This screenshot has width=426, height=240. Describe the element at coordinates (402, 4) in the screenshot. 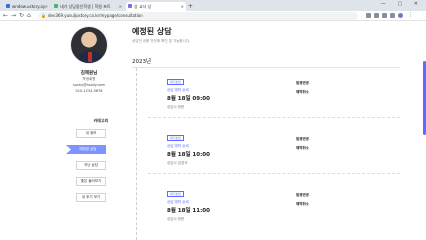

I see `window-controls: — ▢ ✕` at that location.